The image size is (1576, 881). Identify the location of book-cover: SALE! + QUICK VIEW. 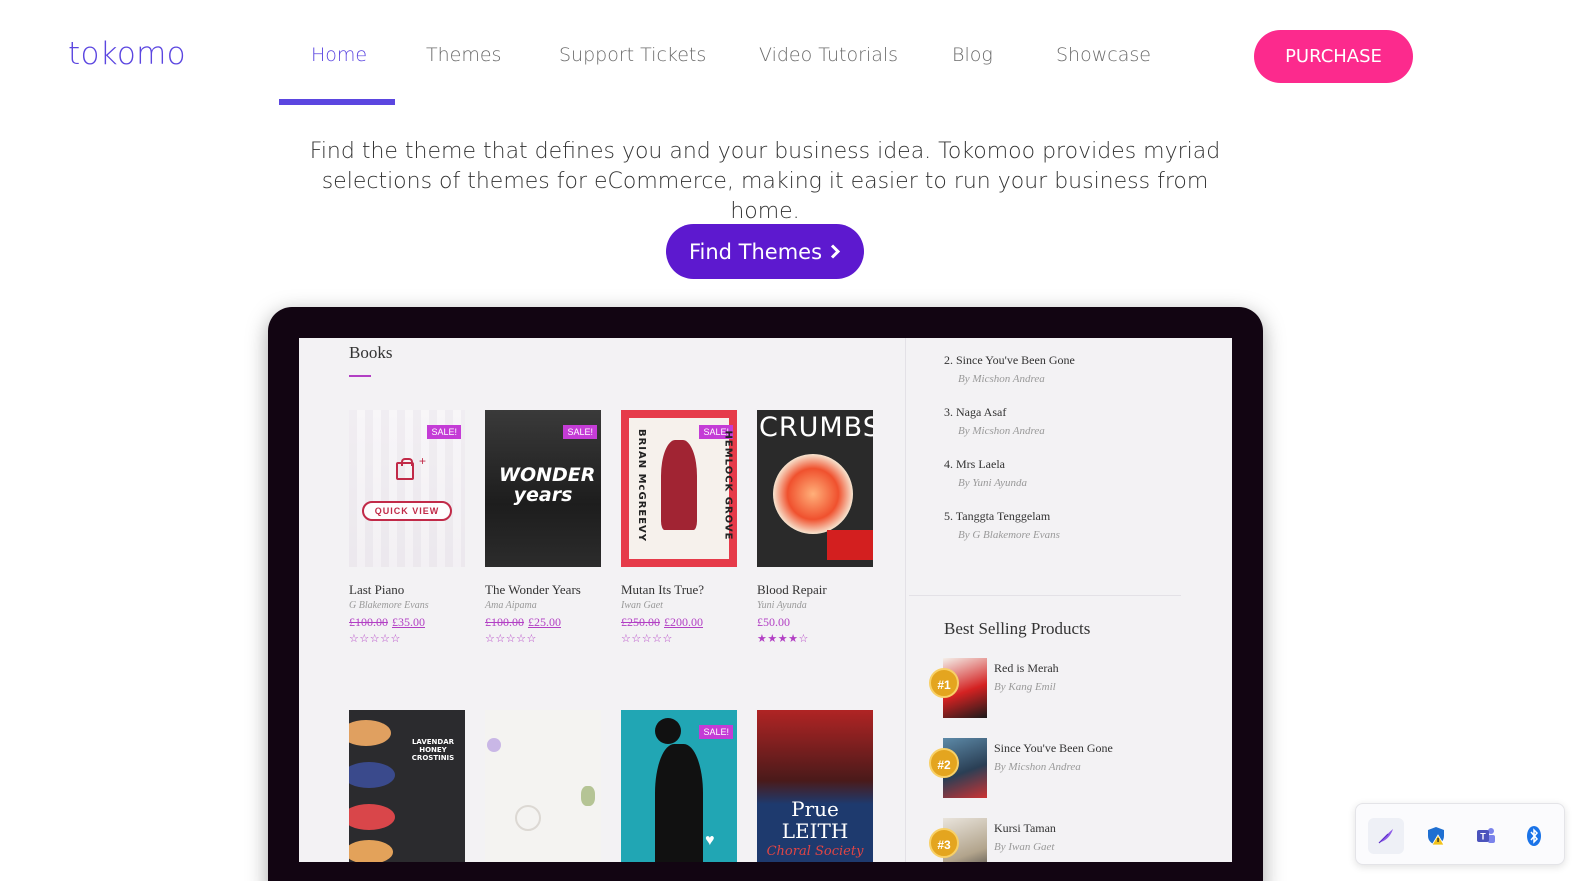
(407, 488).